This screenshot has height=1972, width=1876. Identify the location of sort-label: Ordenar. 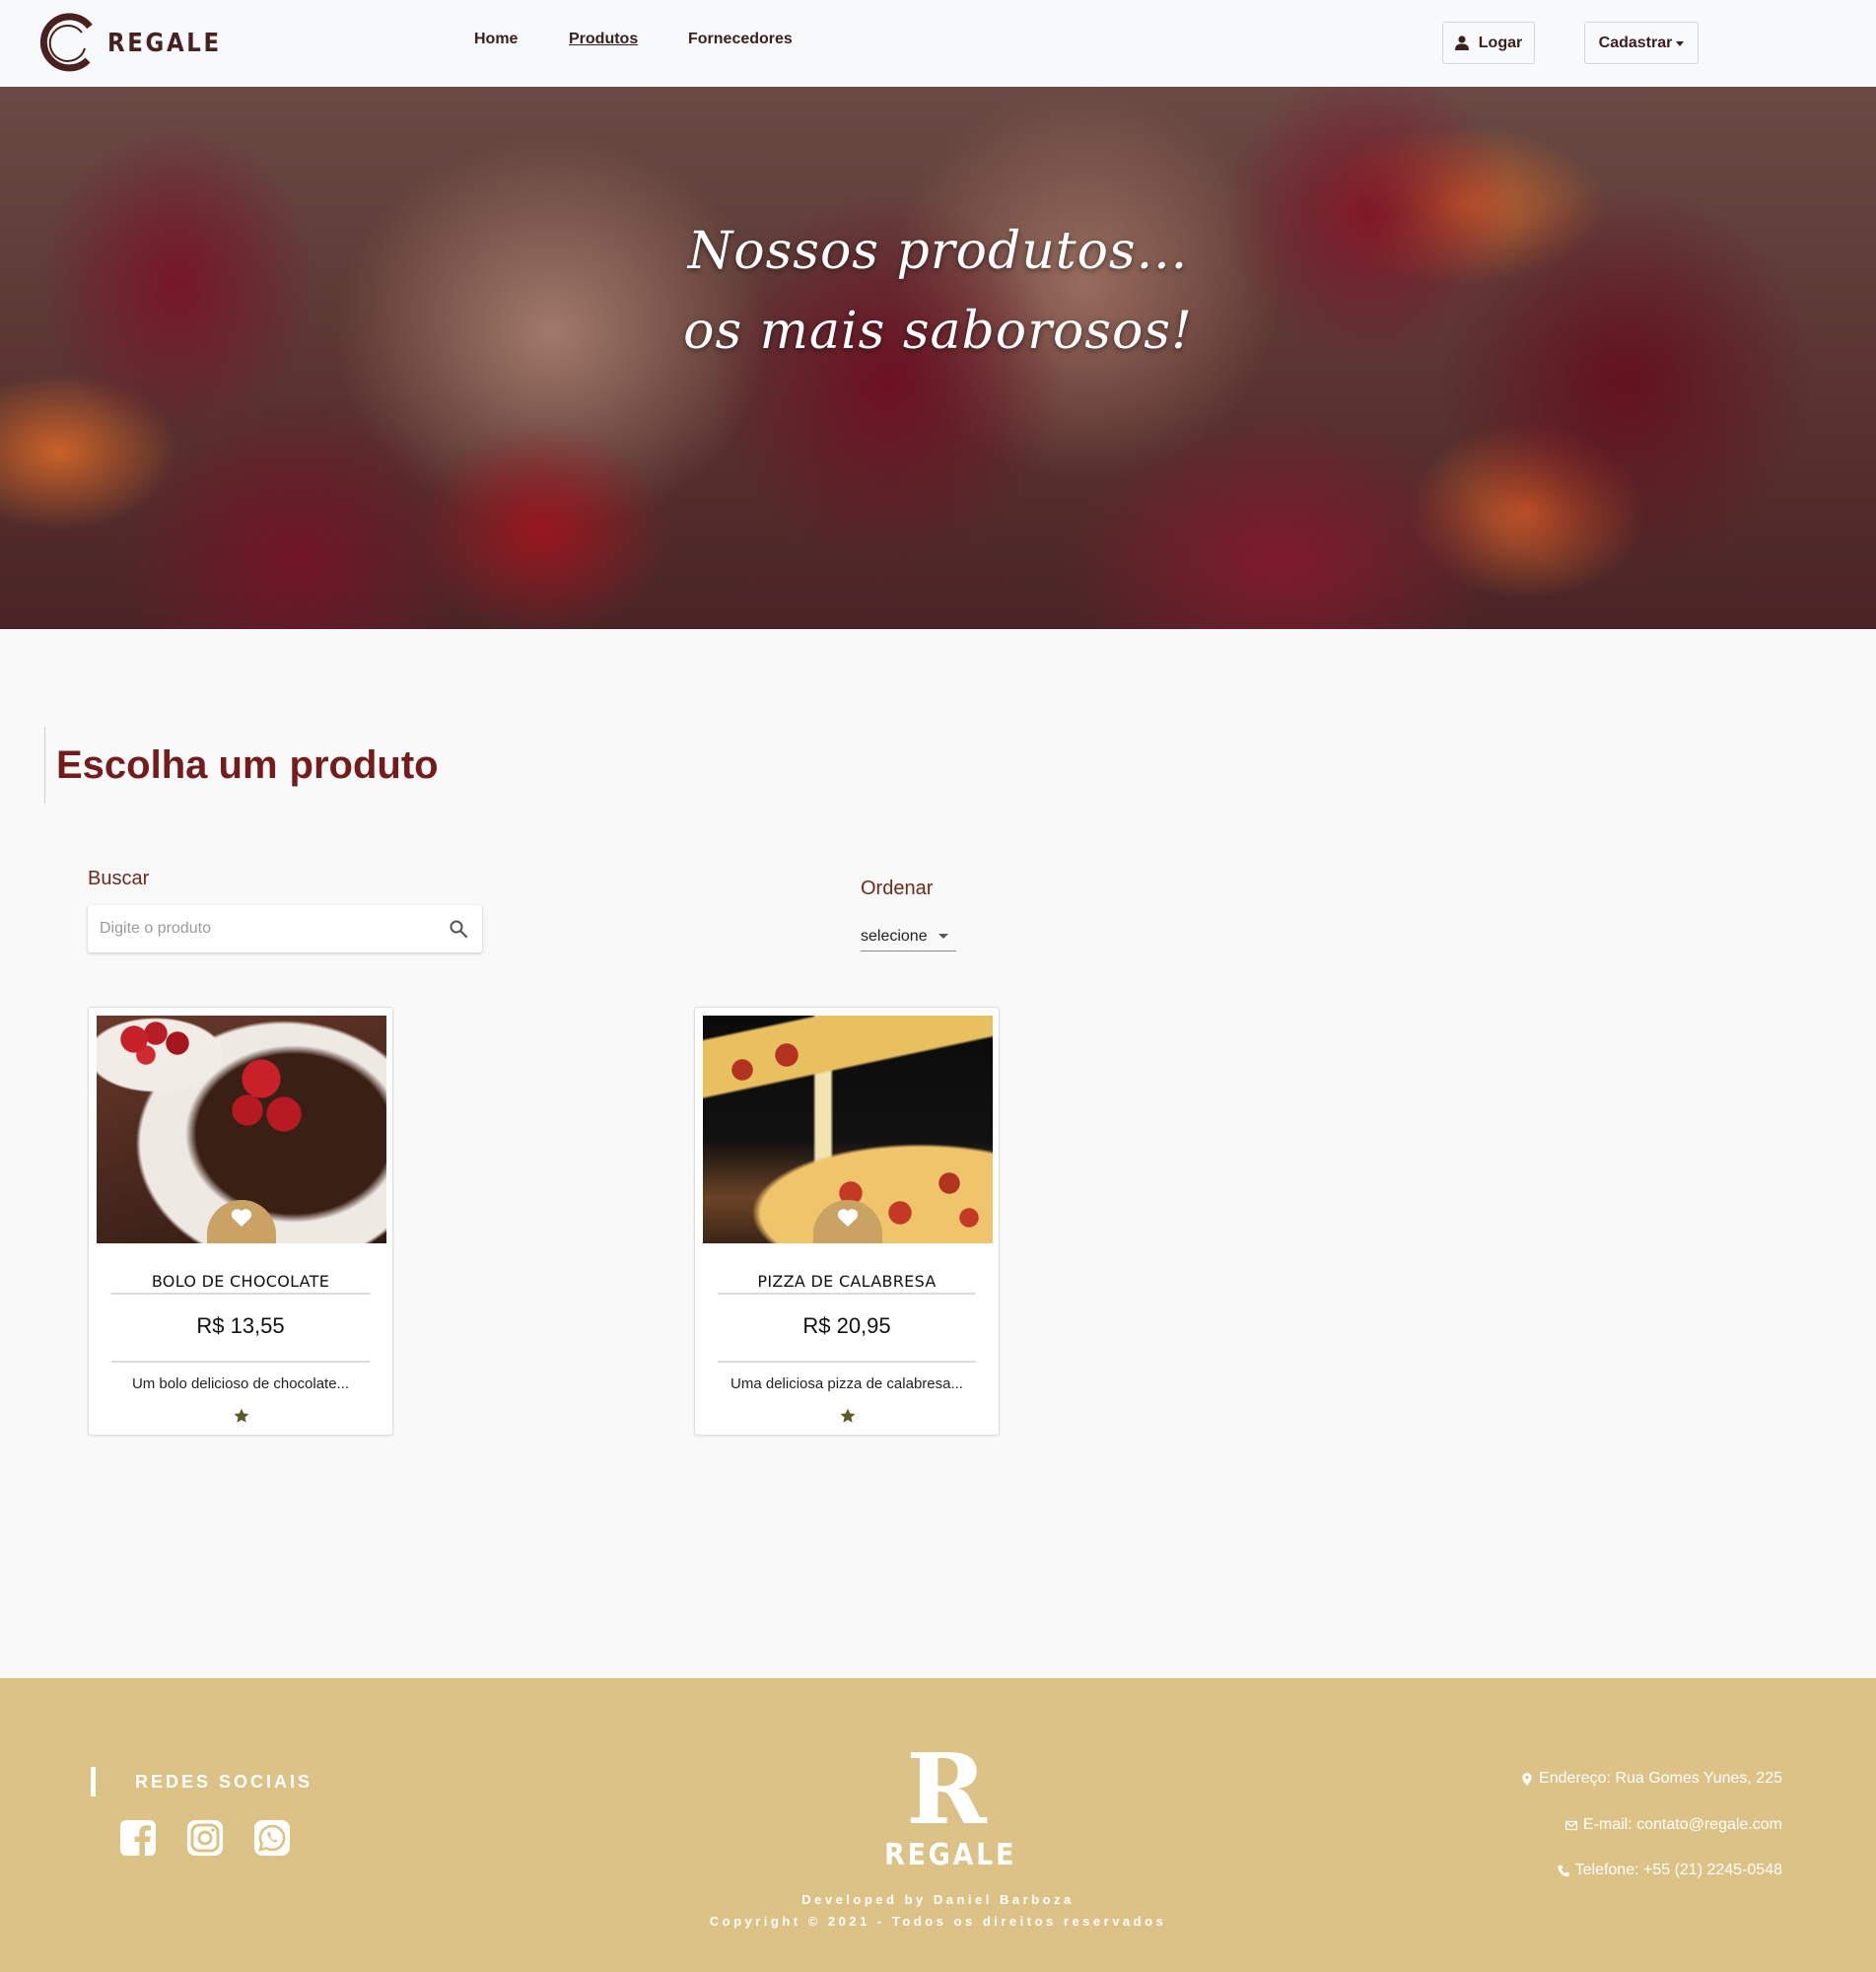
(897, 888).